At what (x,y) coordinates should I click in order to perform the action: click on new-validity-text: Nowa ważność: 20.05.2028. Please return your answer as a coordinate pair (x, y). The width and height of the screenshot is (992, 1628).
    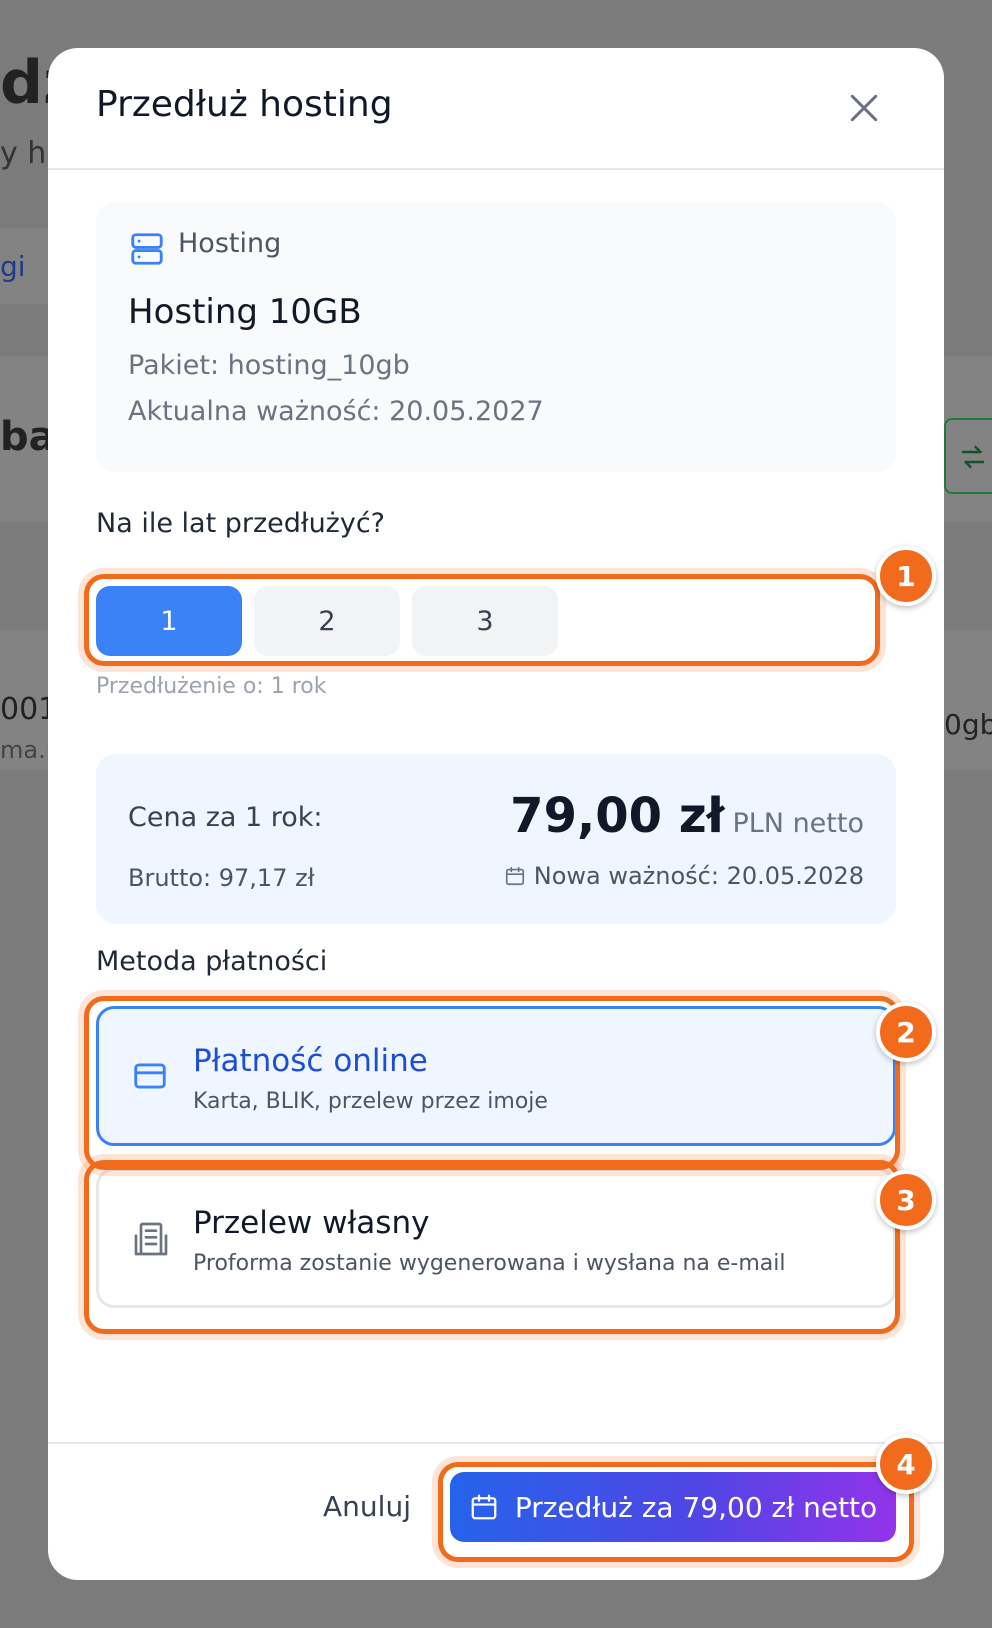
    Looking at the image, I should click on (698, 876).